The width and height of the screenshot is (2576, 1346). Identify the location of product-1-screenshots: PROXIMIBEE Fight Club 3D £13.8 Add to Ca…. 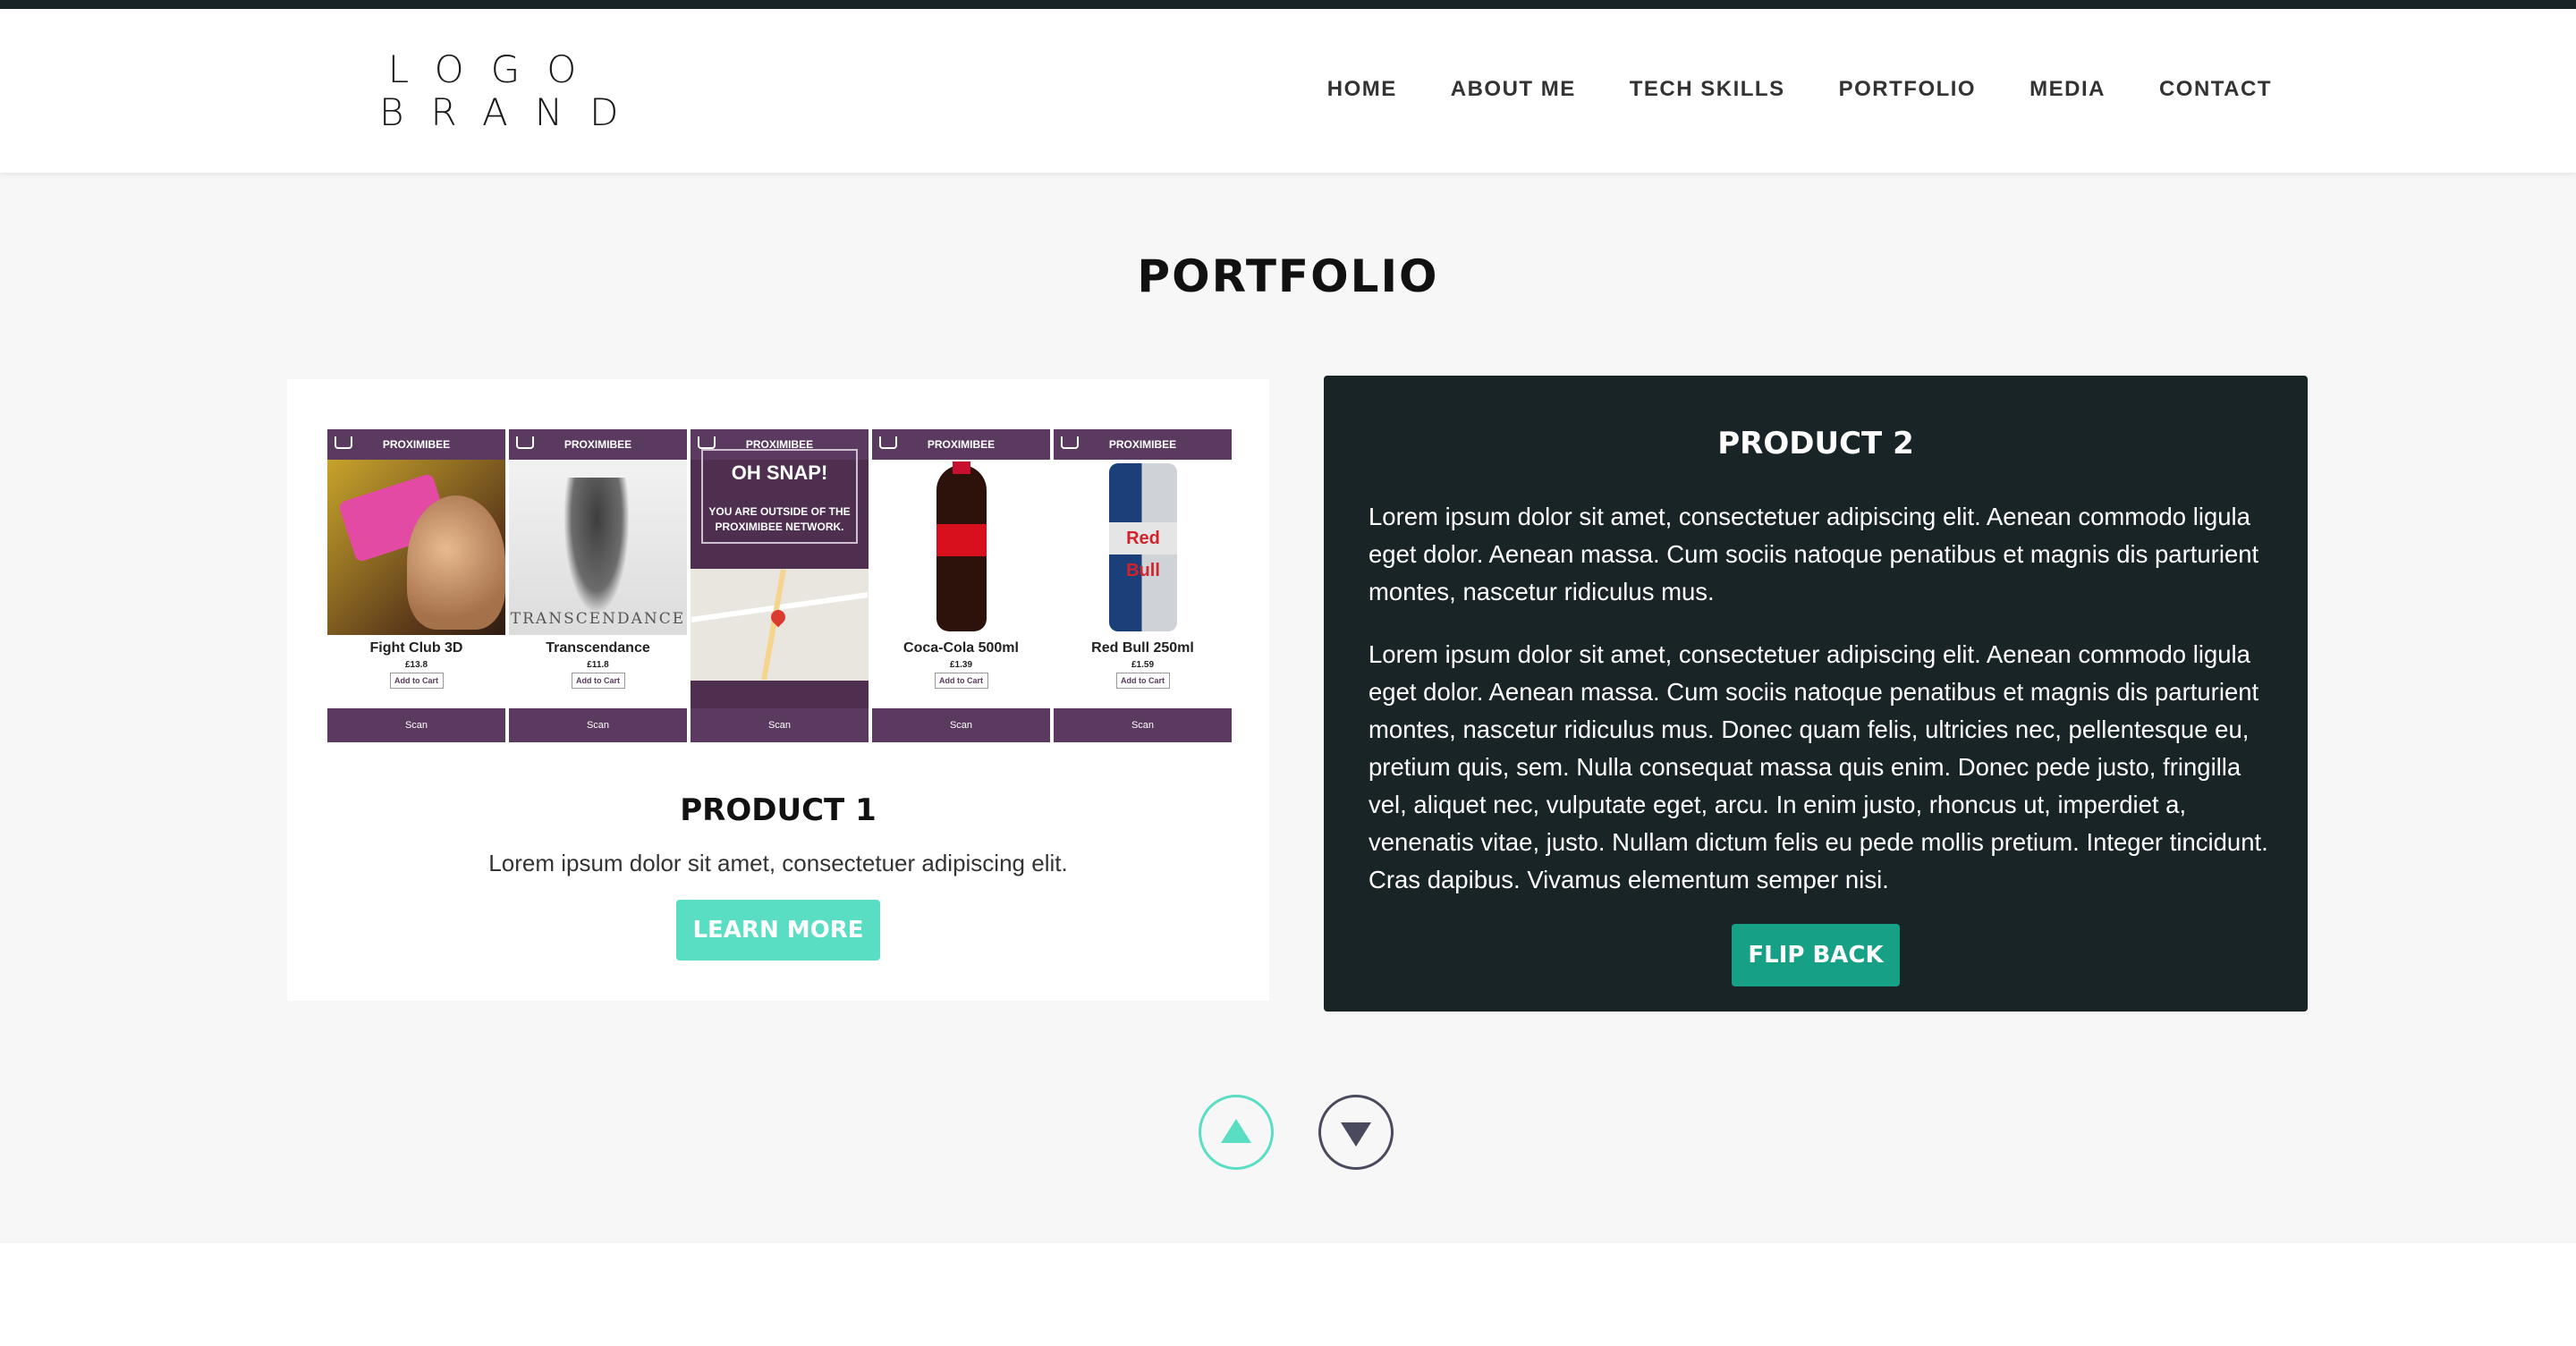
(779, 585).